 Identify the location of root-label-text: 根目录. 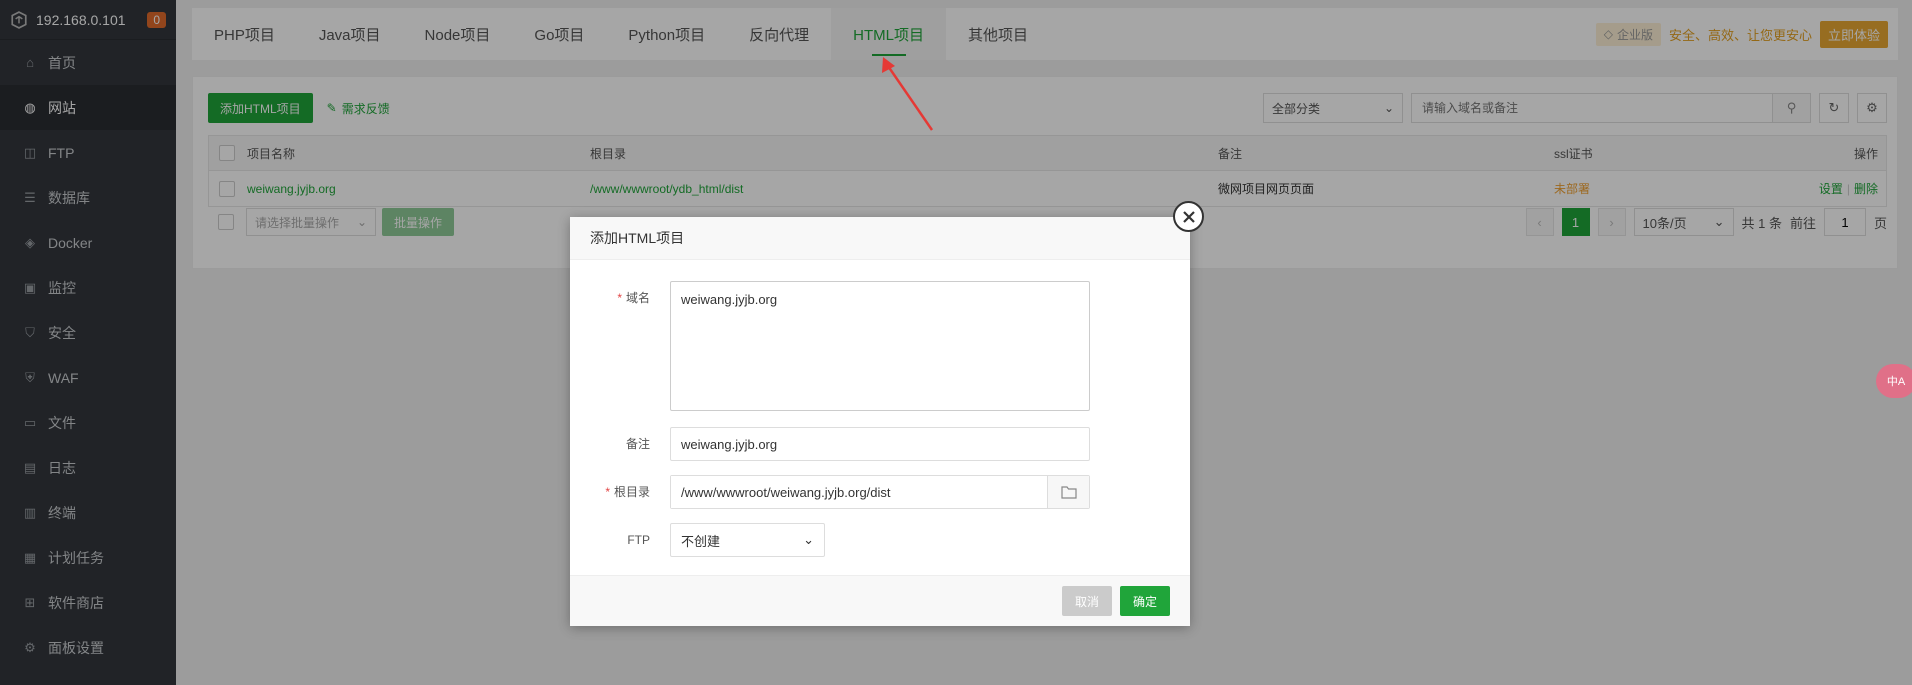
(631, 492).